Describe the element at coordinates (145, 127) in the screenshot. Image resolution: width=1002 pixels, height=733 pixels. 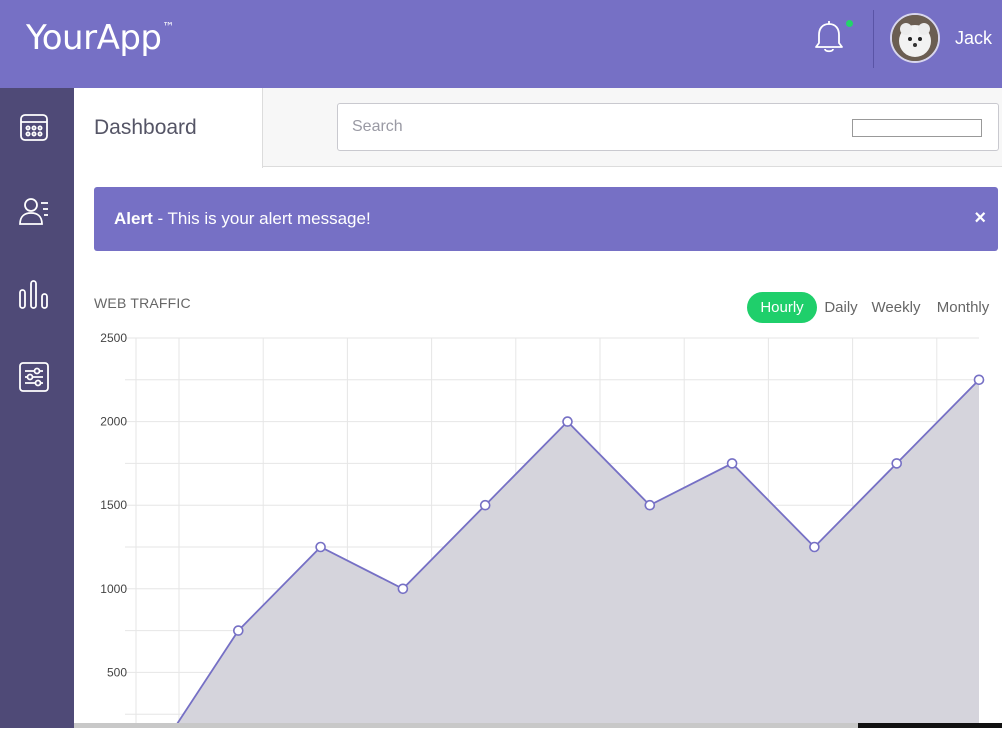
I see `page-title: Dashboard` at that location.